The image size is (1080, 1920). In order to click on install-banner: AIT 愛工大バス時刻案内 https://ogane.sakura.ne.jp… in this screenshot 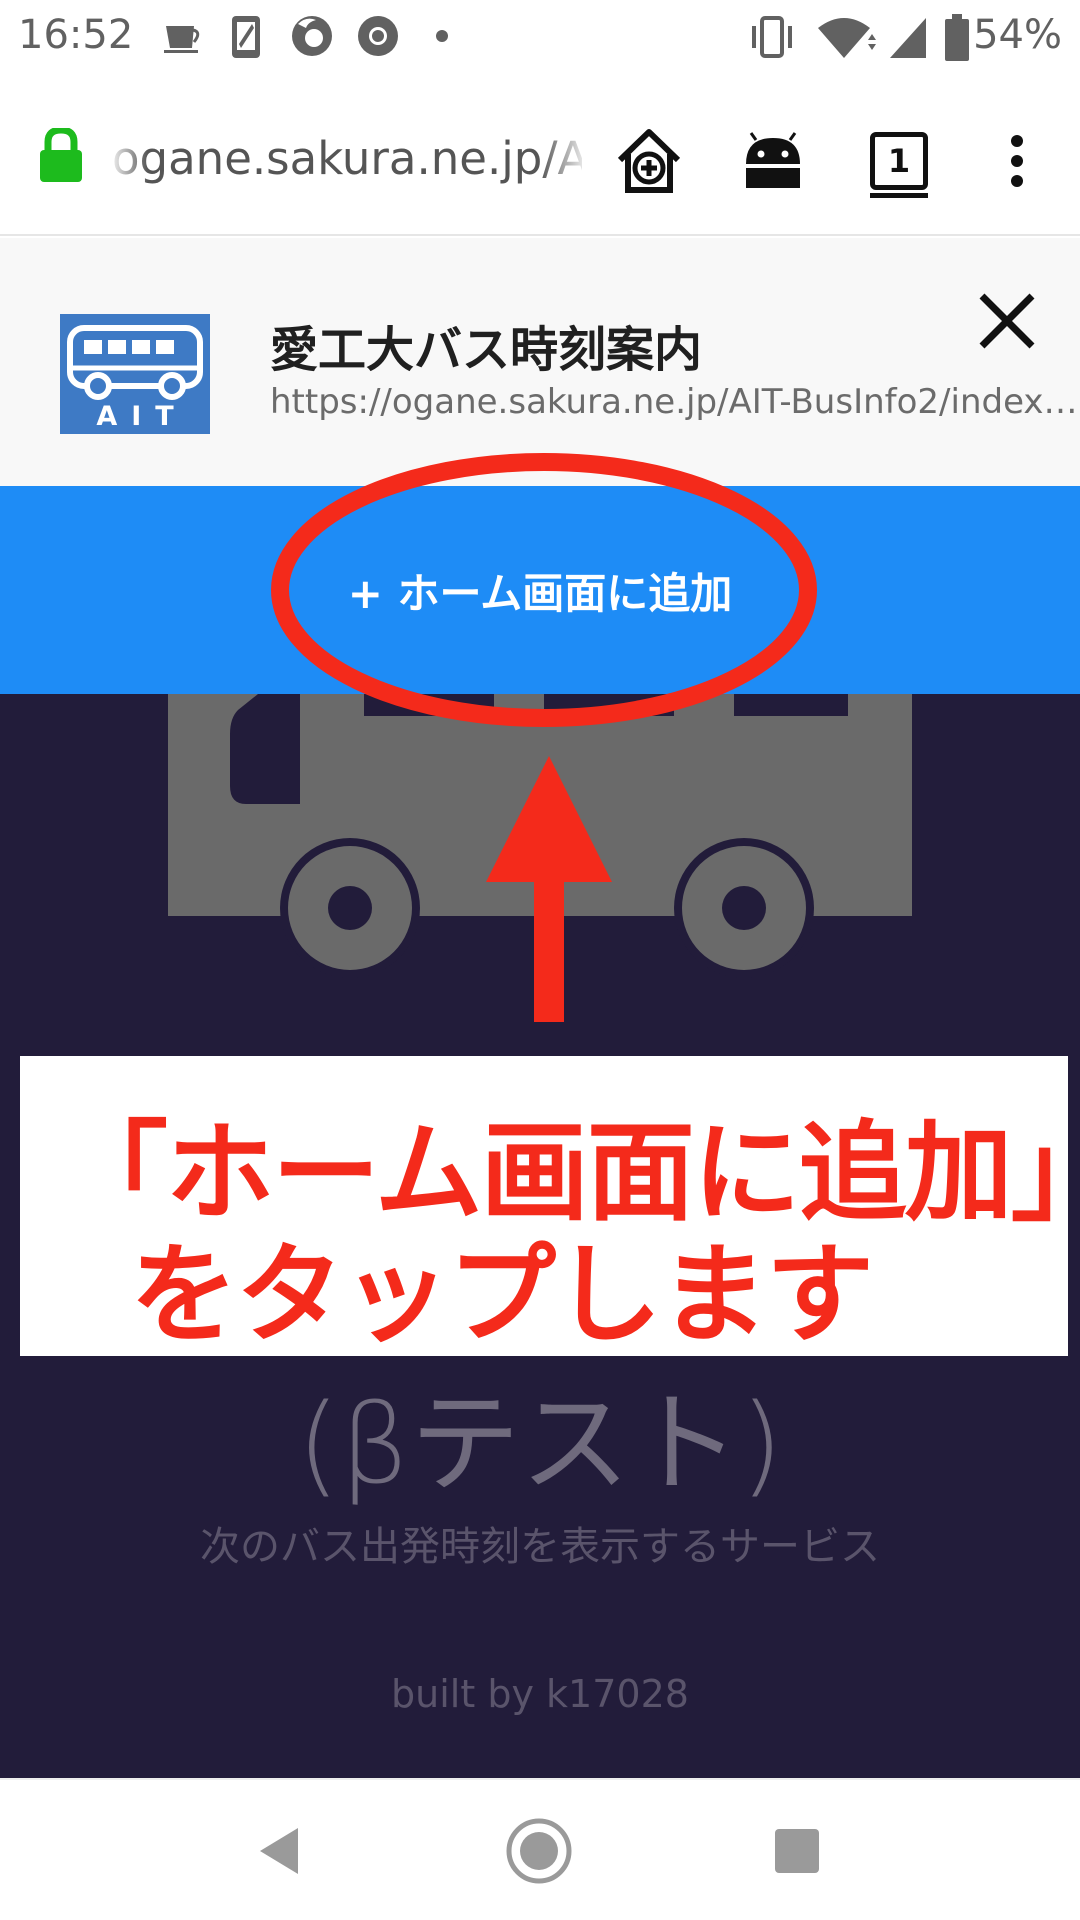, I will do `click(540, 362)`.